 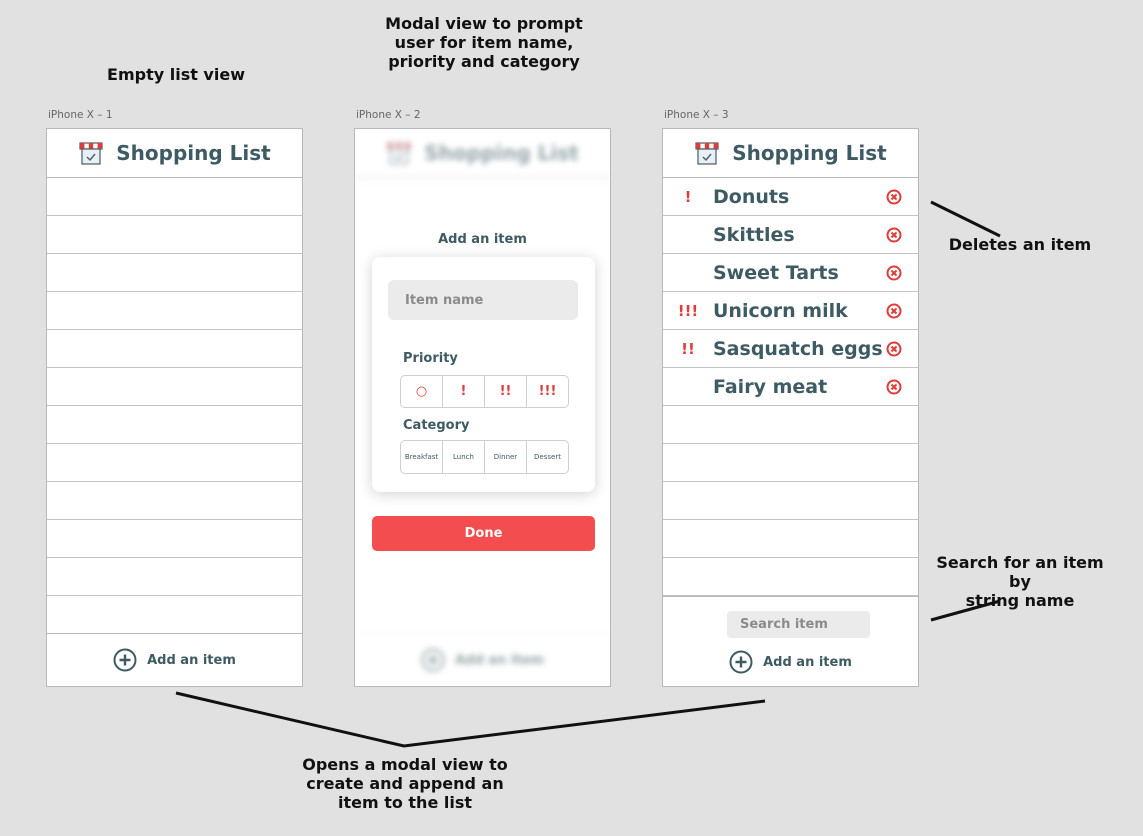 I want to click on priority-option-low: !, so click(x=464, y=391).